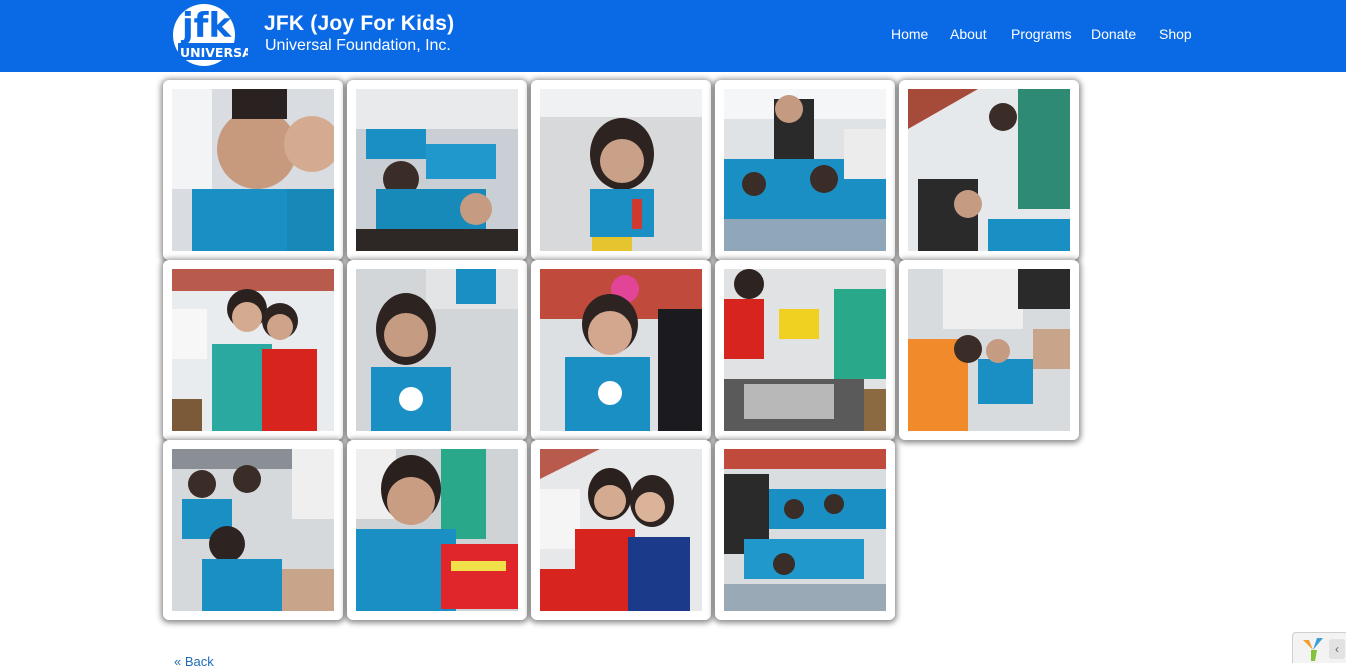 This screenshot has height=669, width=1346. What do you see at coordinates (194, 661) in the screenshot?
I see `back-link: « Back` at bounding box center [194, 661].